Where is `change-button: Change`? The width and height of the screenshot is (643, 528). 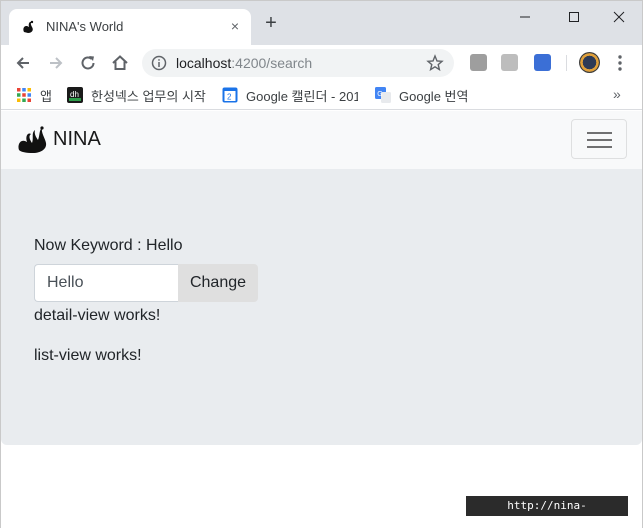
change-button: Change is located at coordinates (218, 283).